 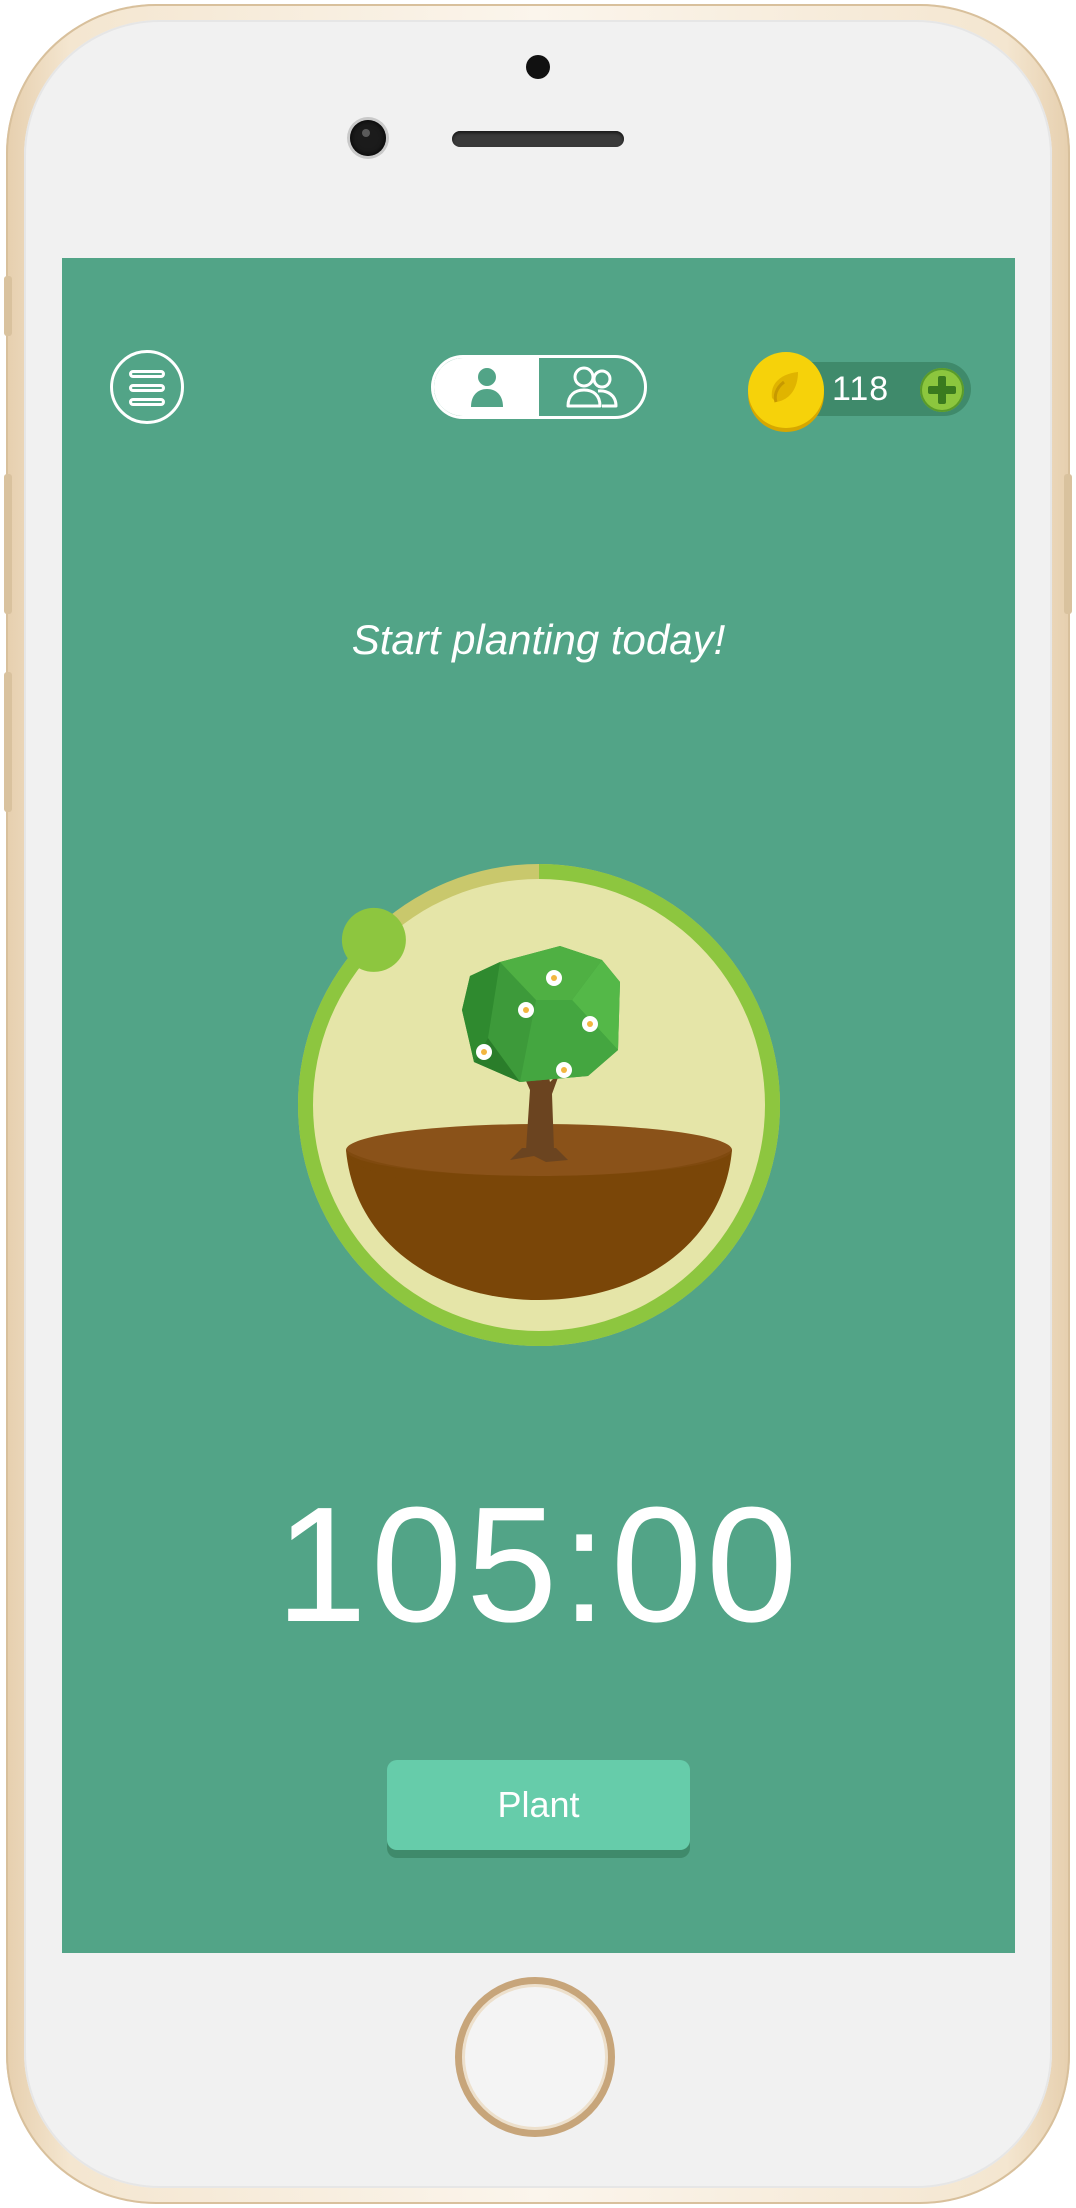 What do you see at coordinates (538, 1564) in the screenshot?
I see `timer-display: 105:00` at bounding box center [538, 1564].